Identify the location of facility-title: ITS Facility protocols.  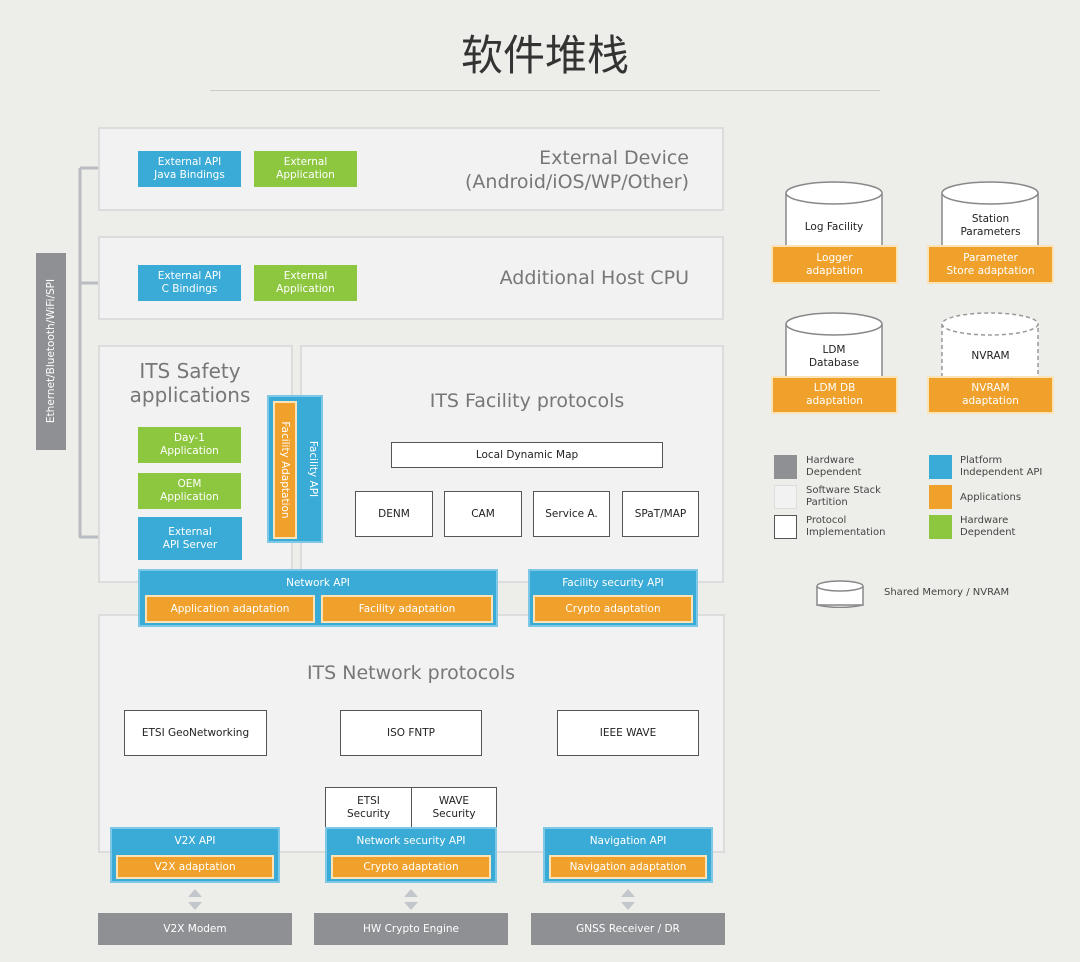
(527, 401).